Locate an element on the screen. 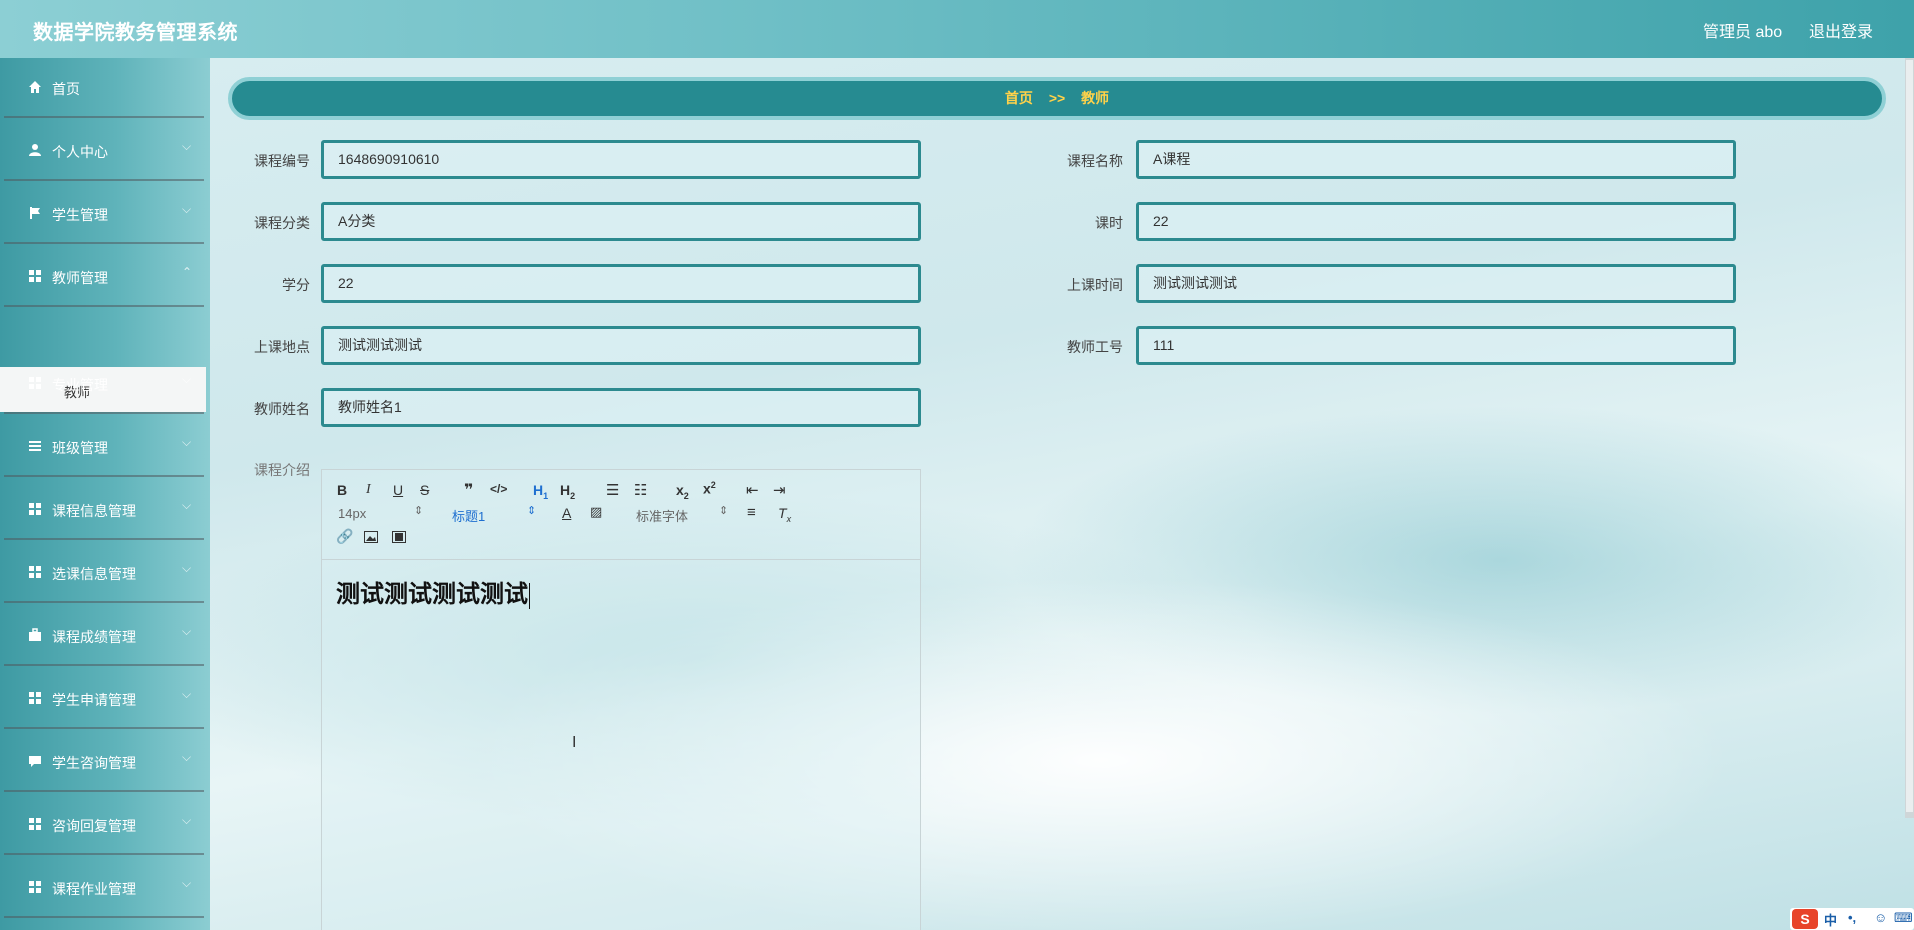  course-no-input: 1648690910610 is located at coordinates (621, 159).